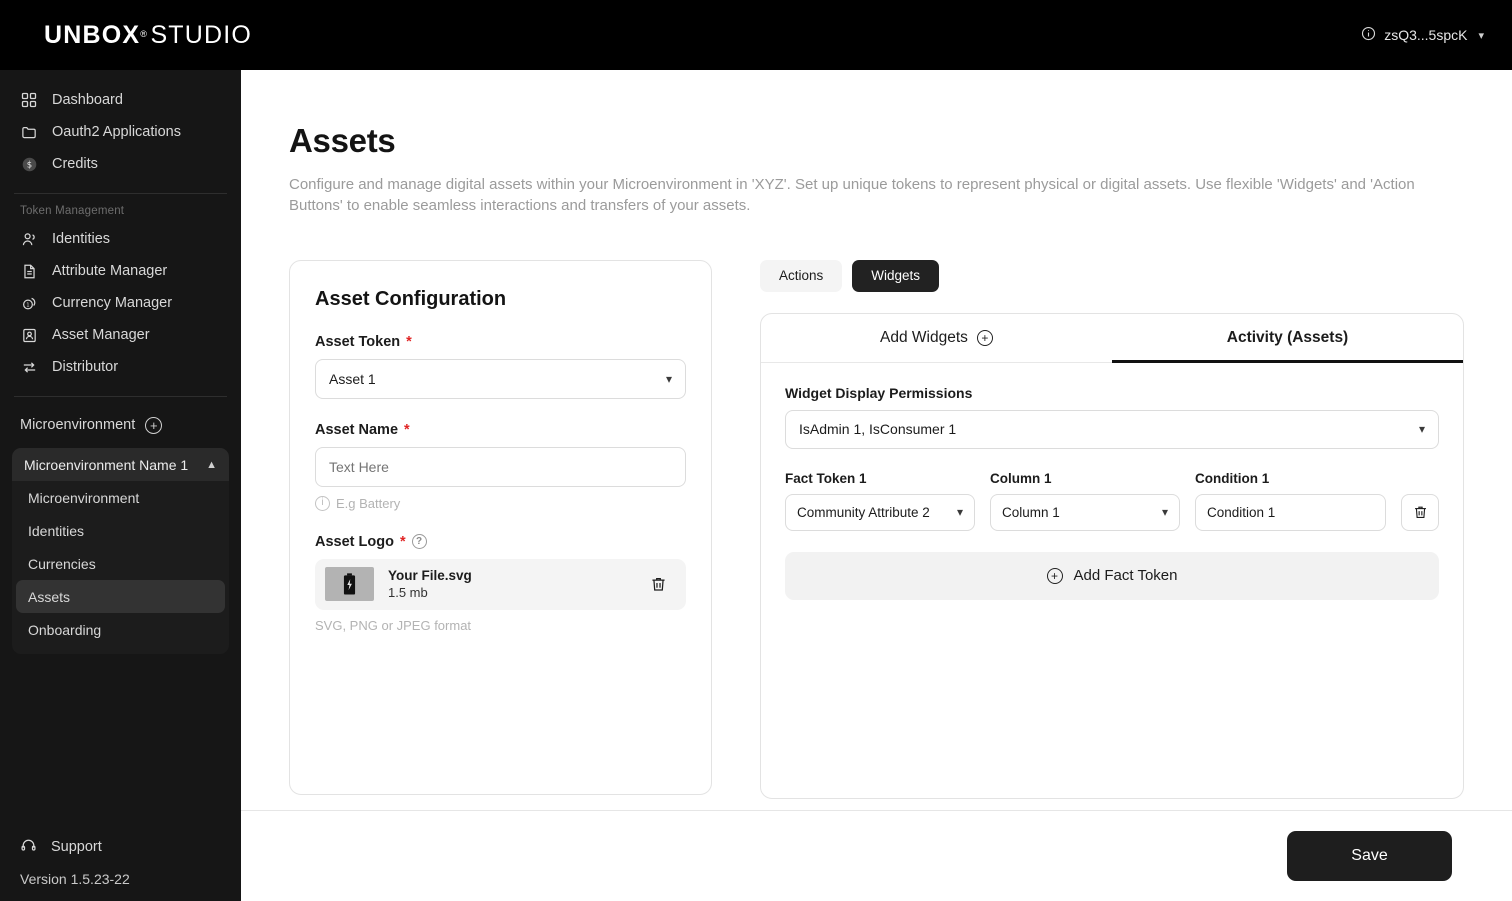 This screenshot has width=1512, height=901. What do you see at coordinates (29, 132) in the screenshot?
I see `folder-icon` at bounding box center [29, 132].